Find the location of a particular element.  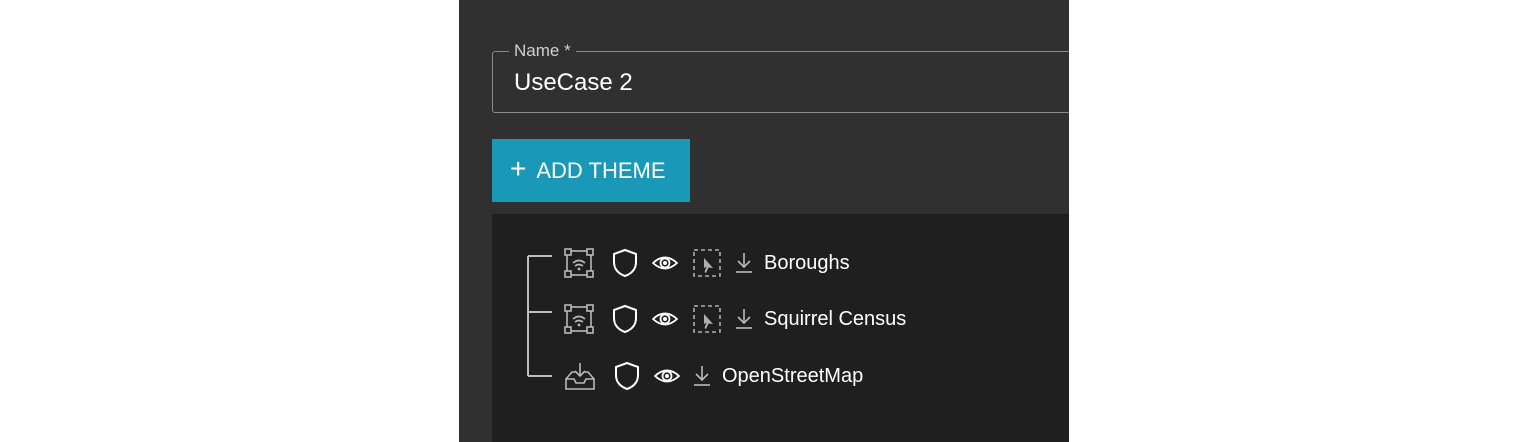

tree-connector-lines is located at coordinates (539, 316).